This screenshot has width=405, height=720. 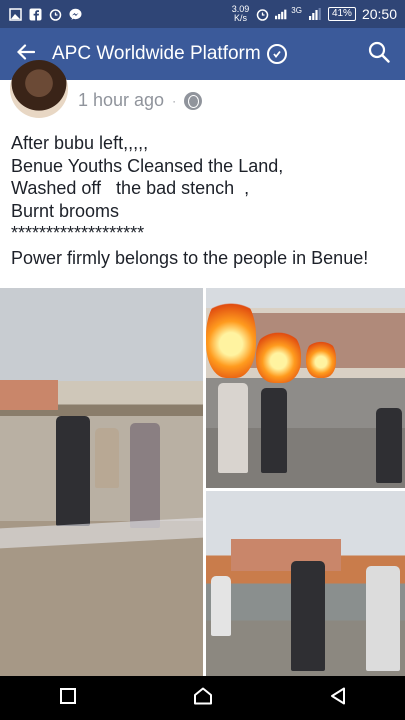 I want to click on home-icon, so click(x=203, y=698).